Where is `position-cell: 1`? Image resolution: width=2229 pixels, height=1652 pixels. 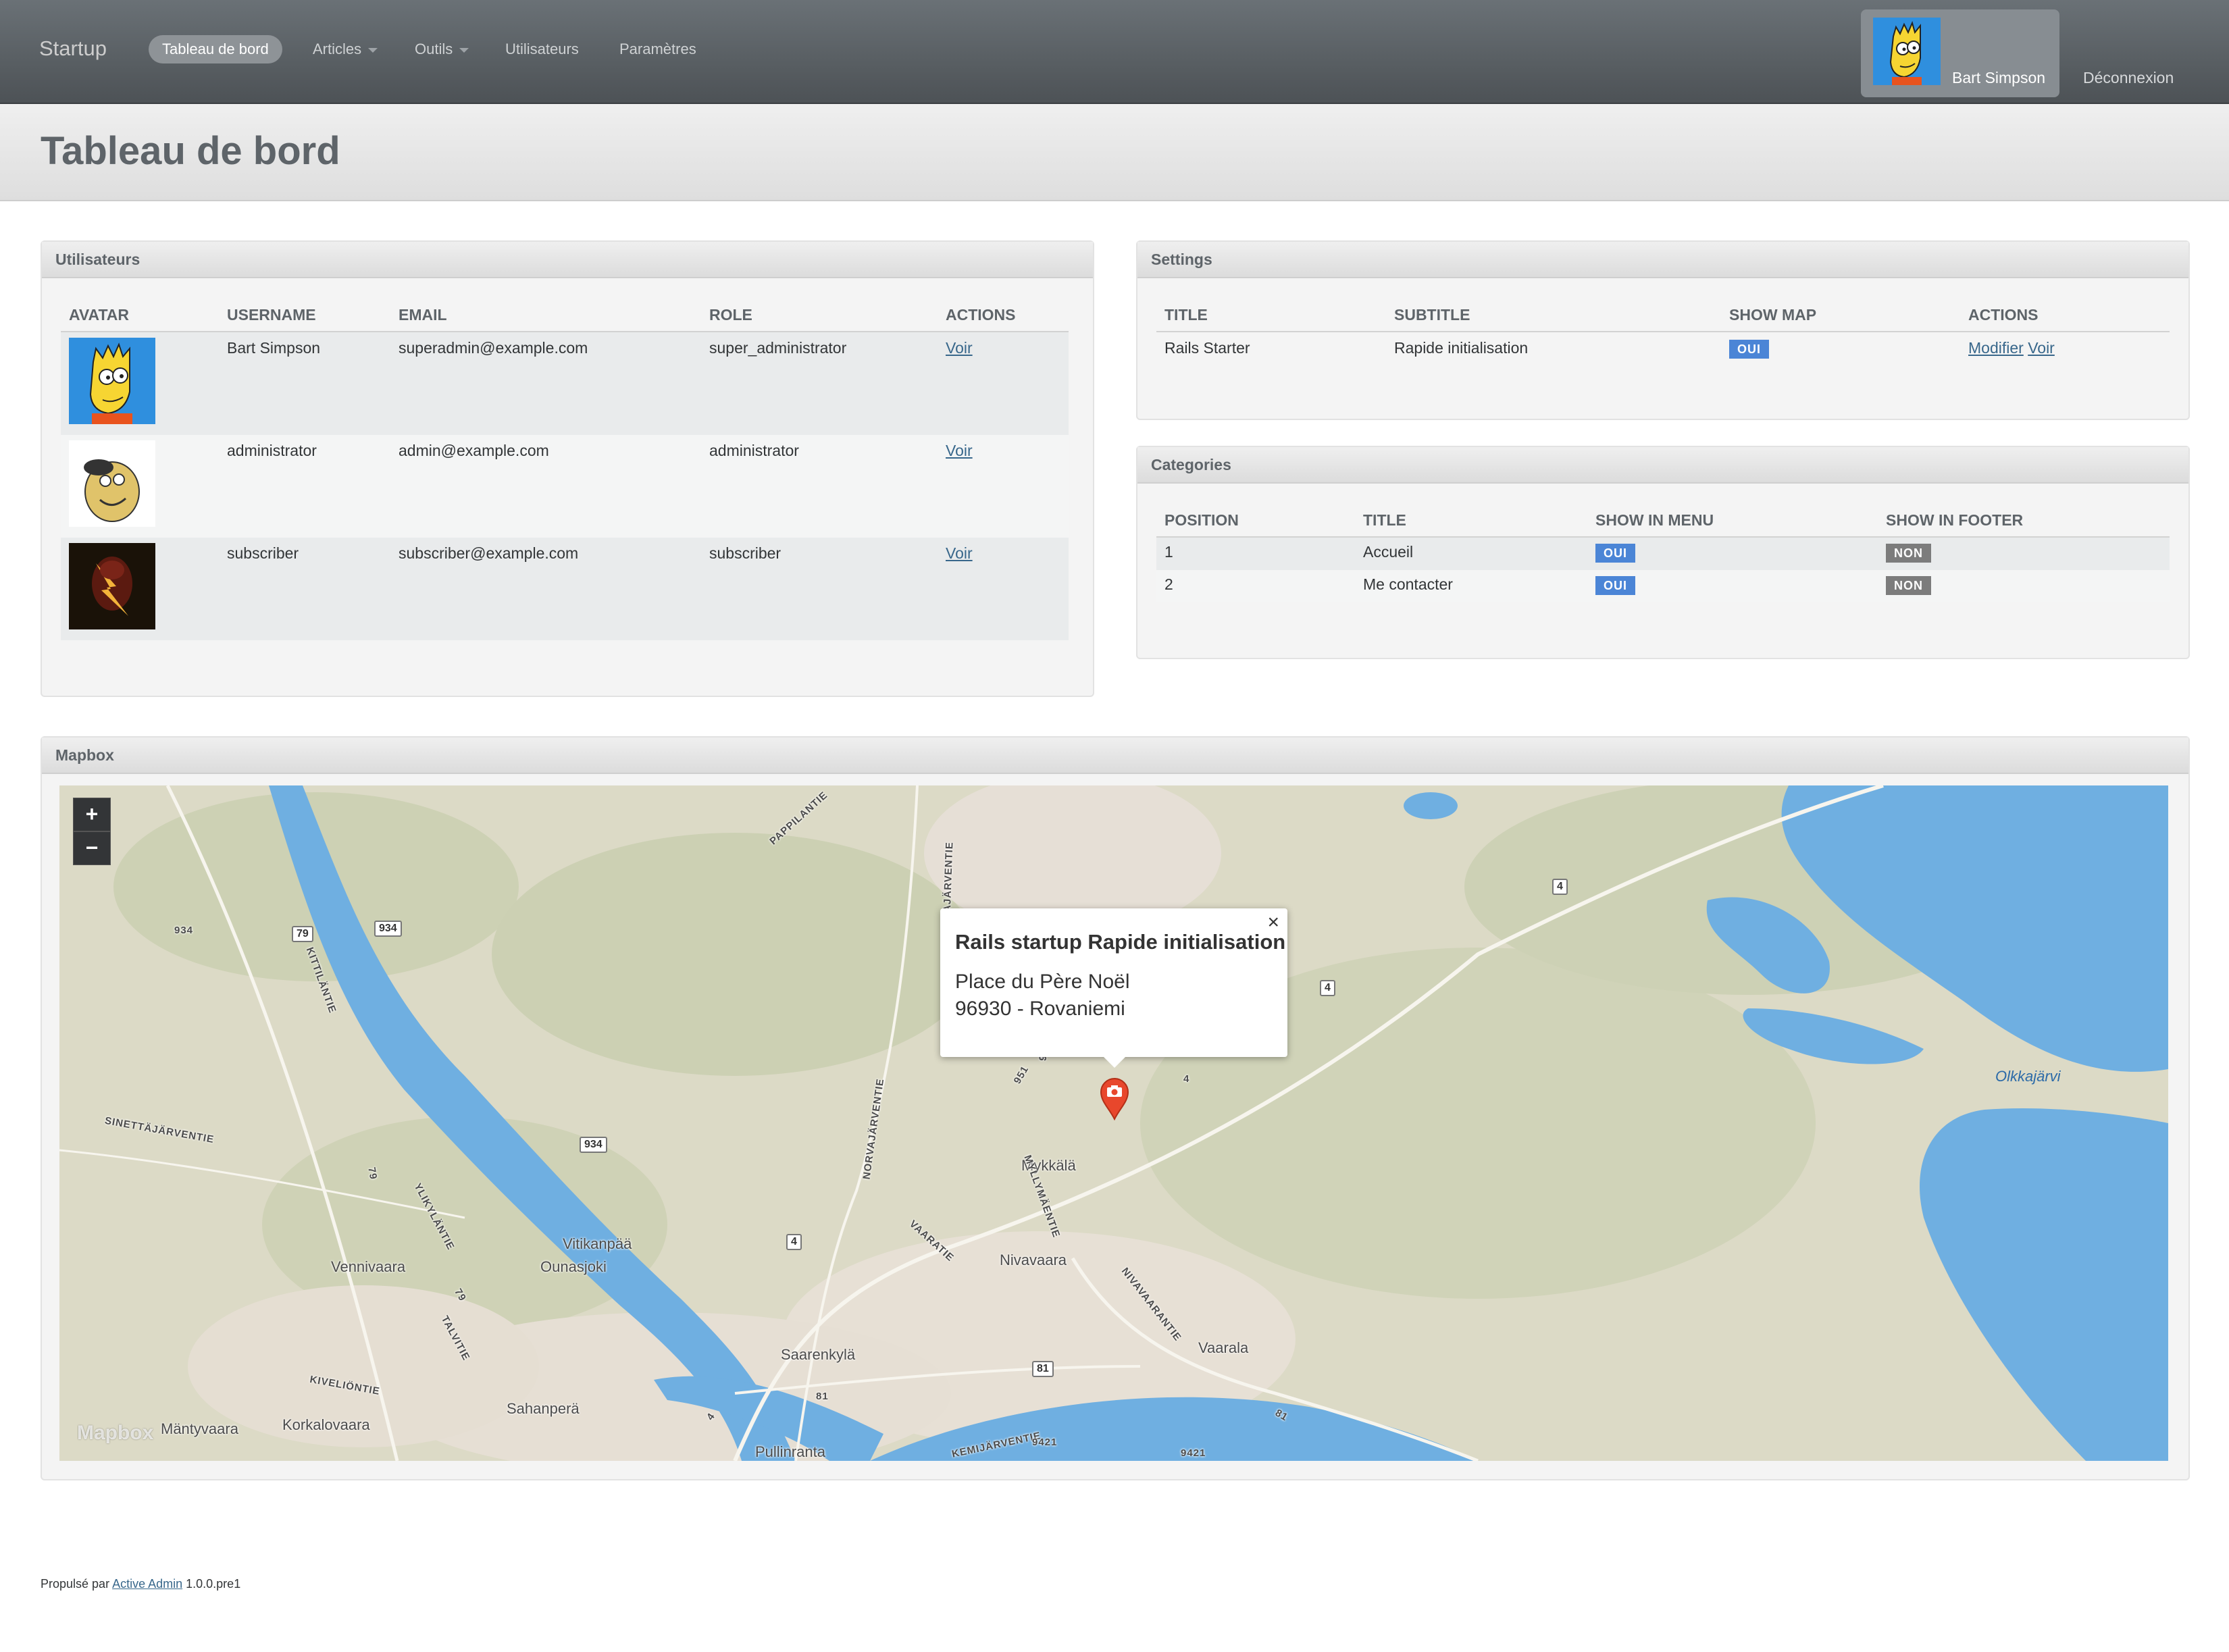 position-cell: 1 is located at coordinates (1255, 553).